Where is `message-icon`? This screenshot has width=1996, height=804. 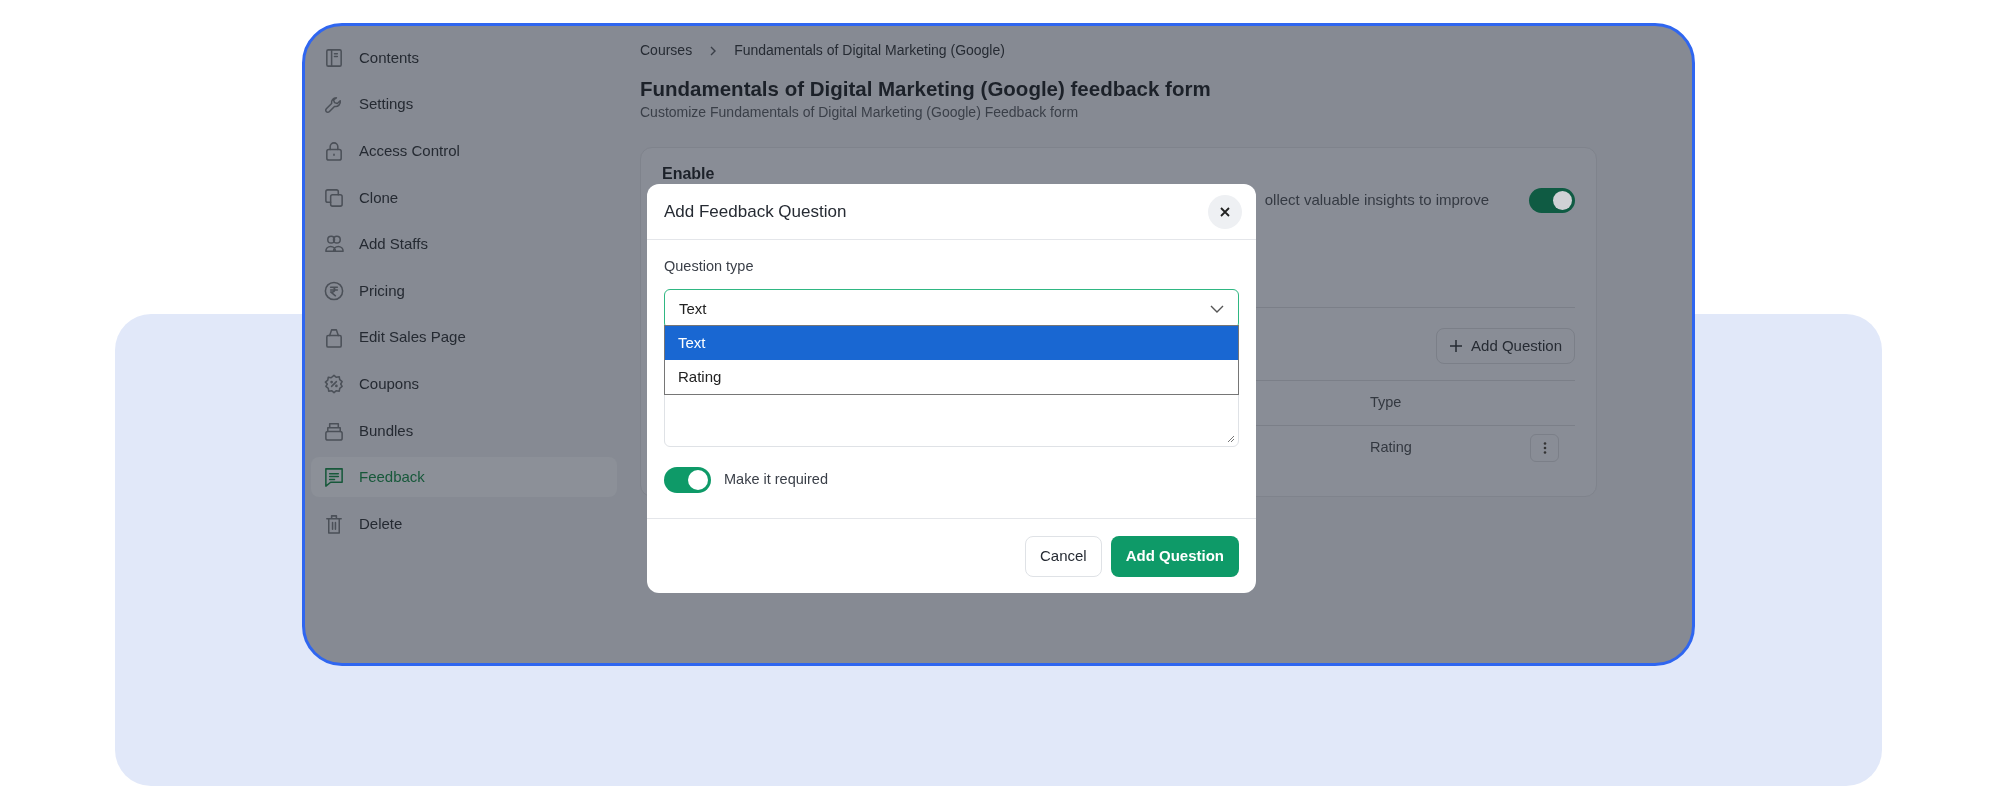 message-icon is located at coordinates (334, 477).